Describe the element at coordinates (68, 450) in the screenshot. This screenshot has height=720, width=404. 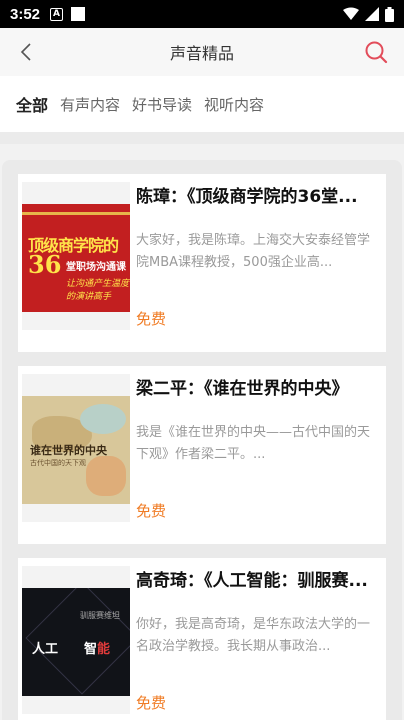
I see `cover-title: 谁在世界的中央` at that location.